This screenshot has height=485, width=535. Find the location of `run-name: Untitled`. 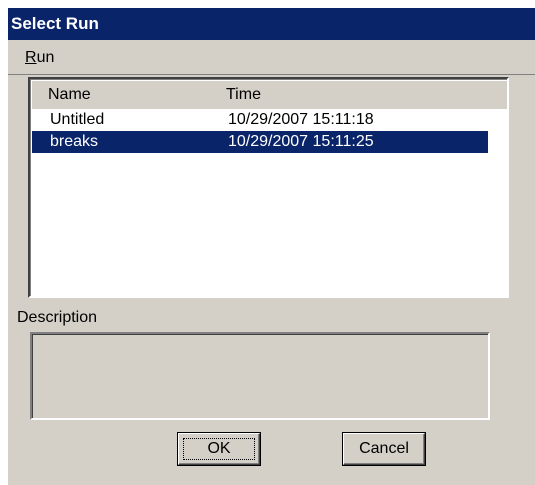

run-name: Untitled is located at coordinates (77, 119).